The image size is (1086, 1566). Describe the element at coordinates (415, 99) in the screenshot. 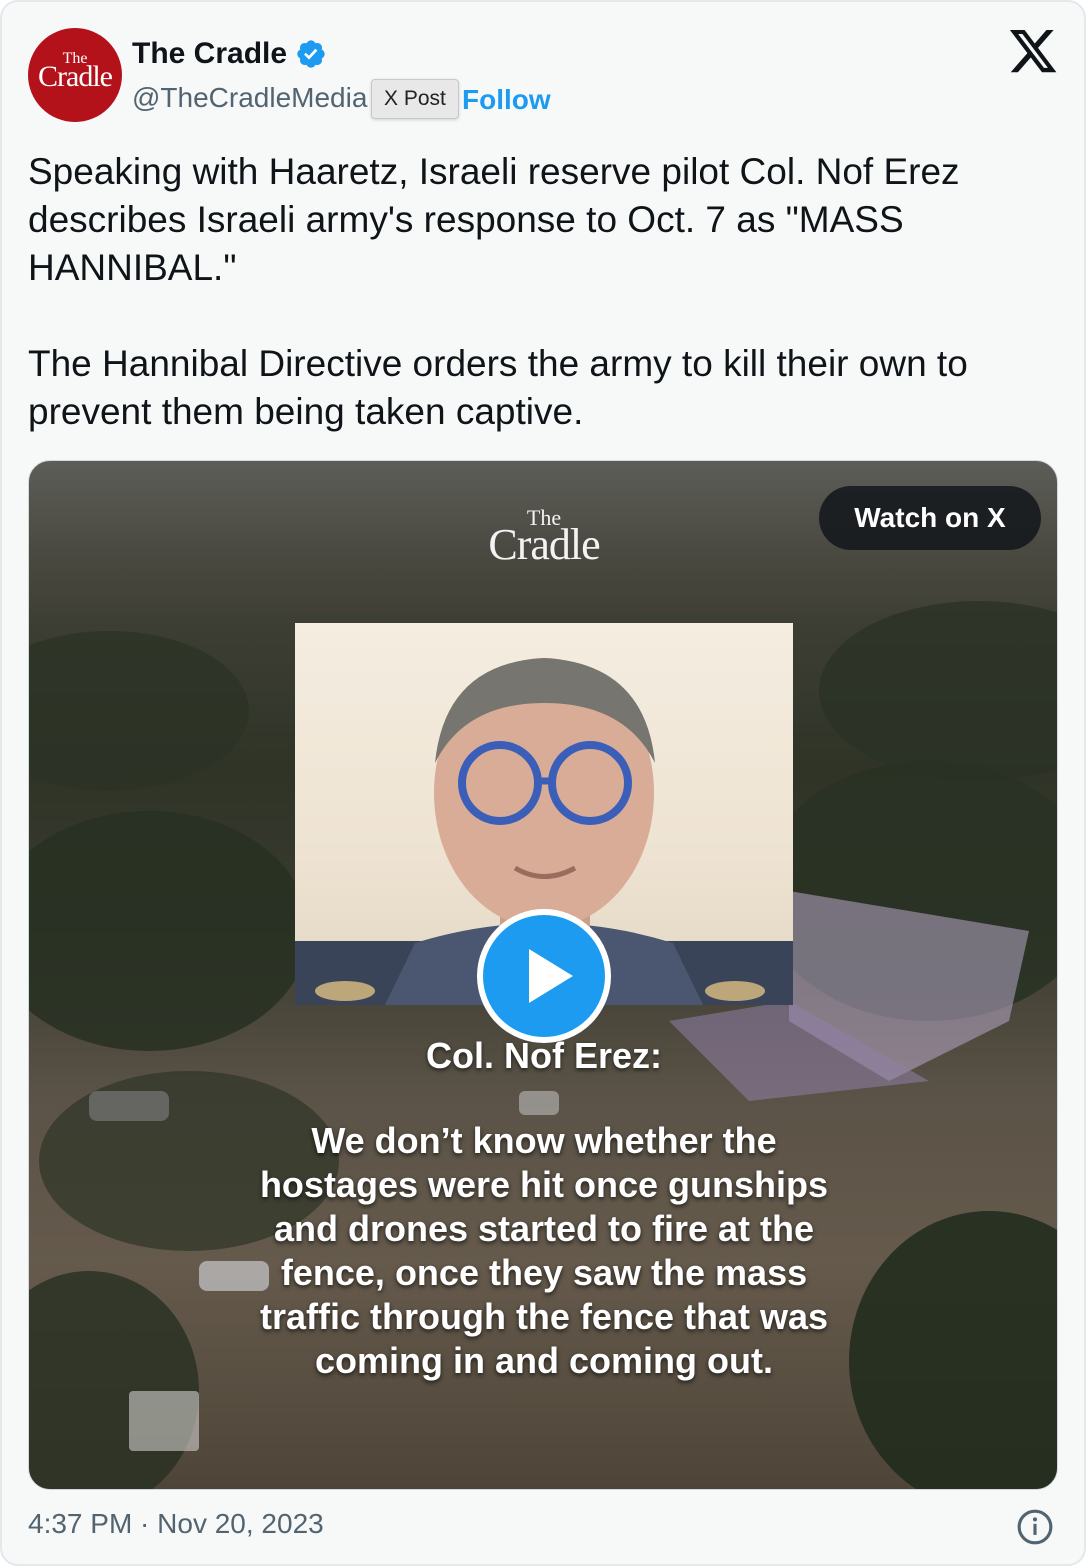

I see `x-post-tooltip: X Post` at that location.